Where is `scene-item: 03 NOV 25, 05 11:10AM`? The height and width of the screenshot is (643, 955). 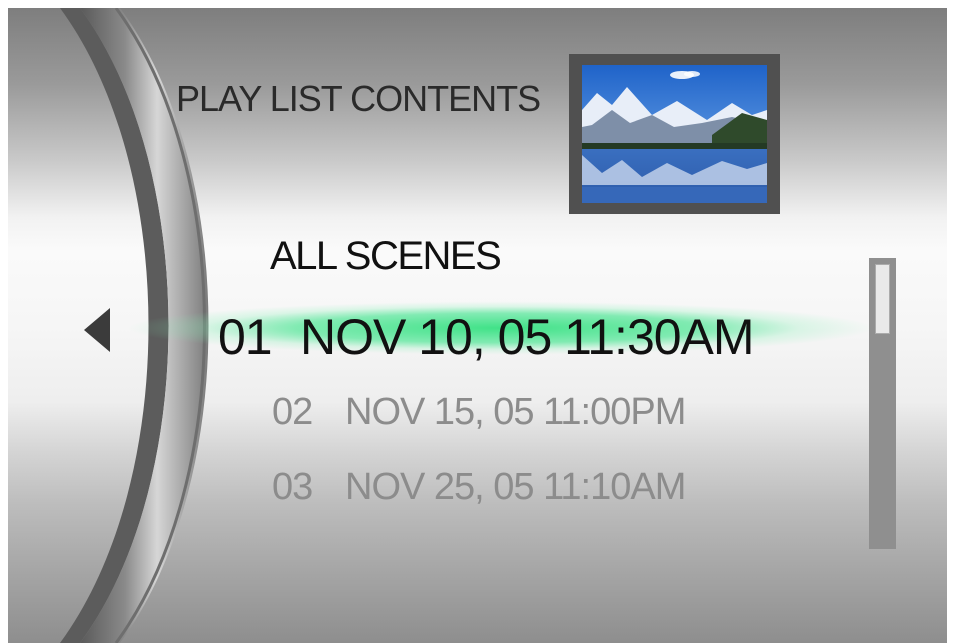
scene-item: 03 NOV 25, 05 11:10AM is located at coordinates (479, 487).